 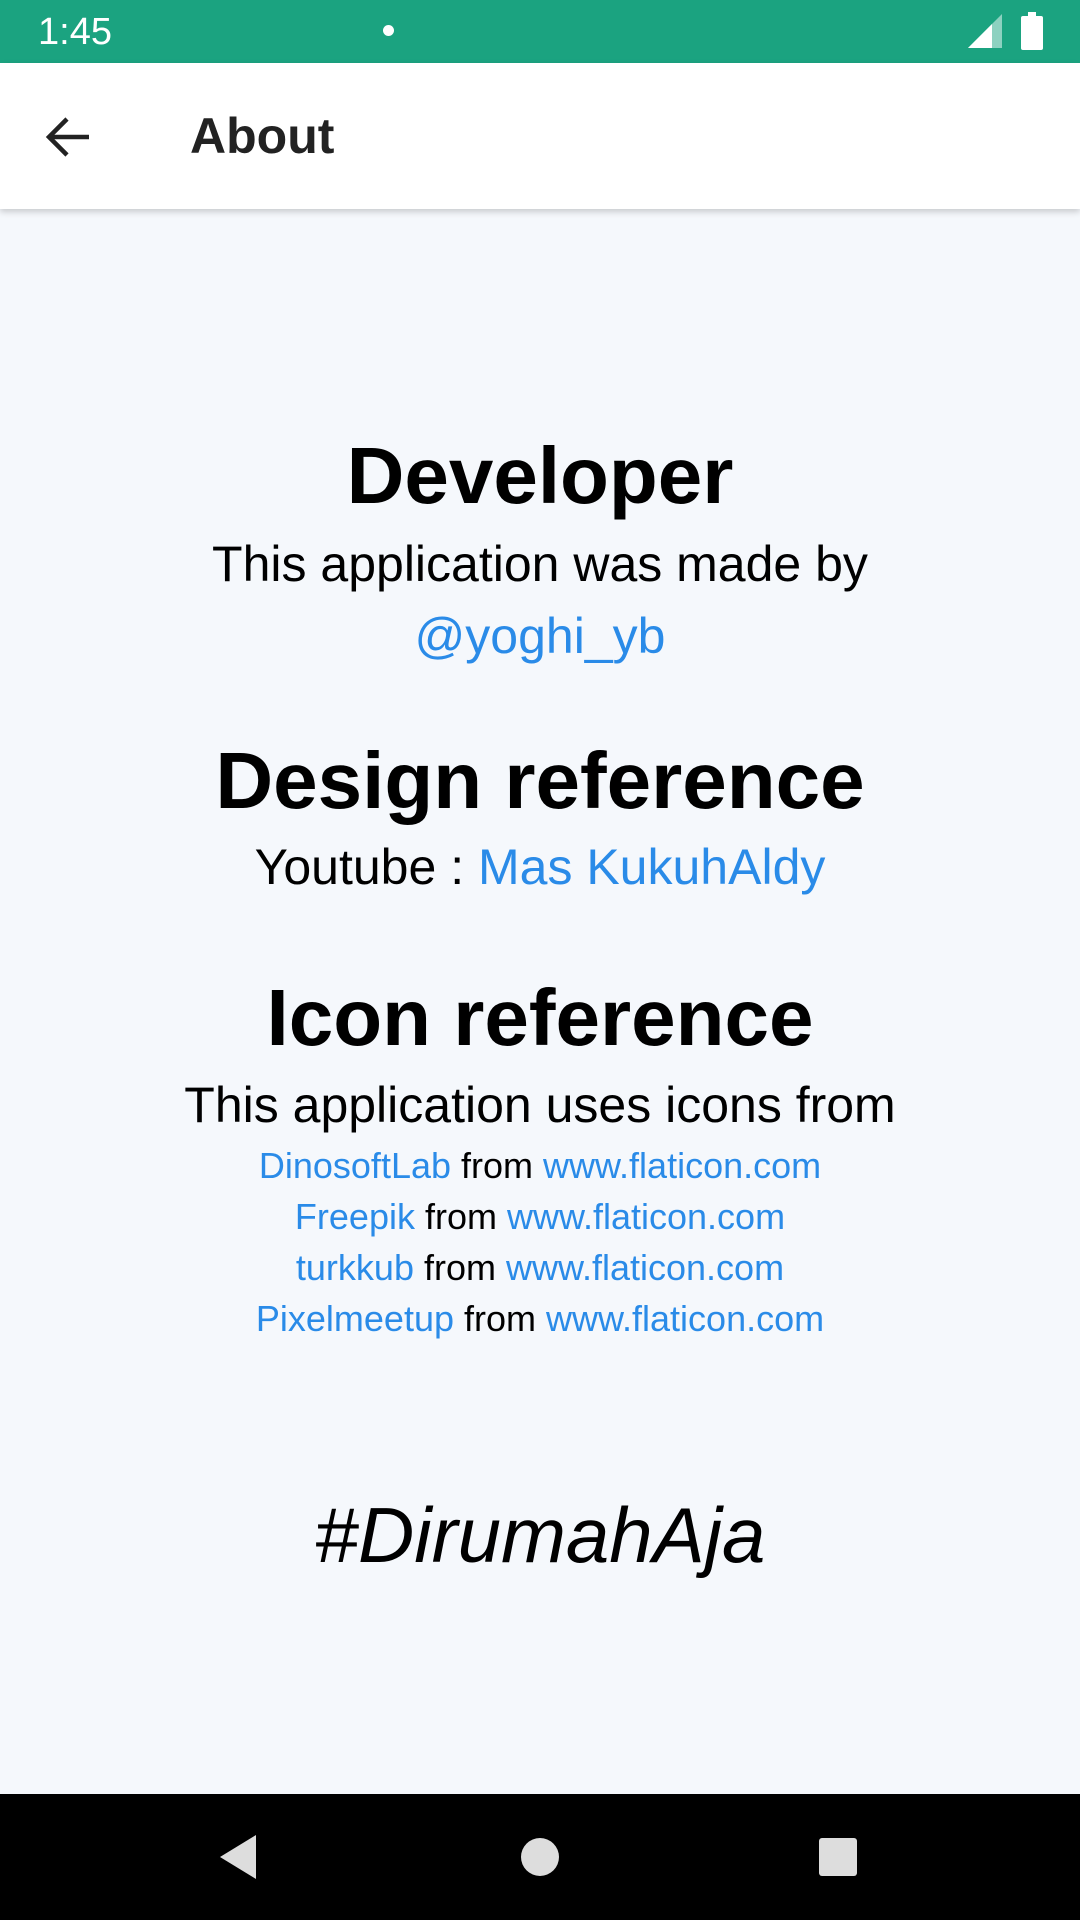 What do you see at coordinates (262, 136) in the screenshot?
I see `page-title: About` at bounding box center [262, 136].